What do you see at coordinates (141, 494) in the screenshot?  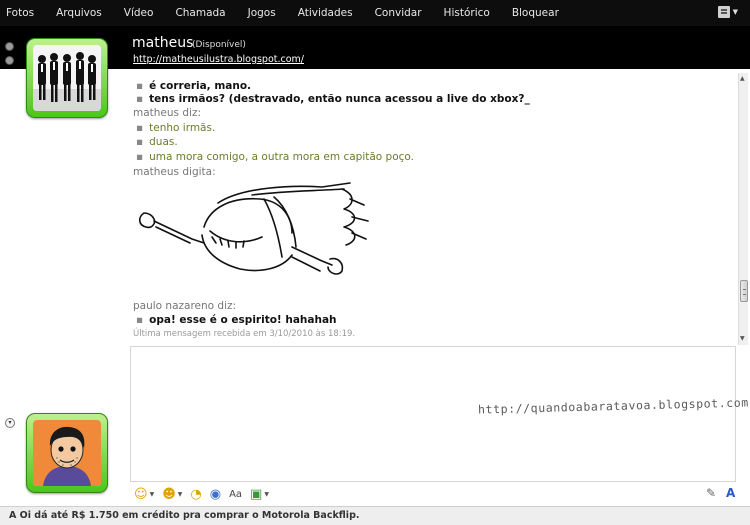 I see `smiley-icon: ☺` at bounding box center [141, 494].